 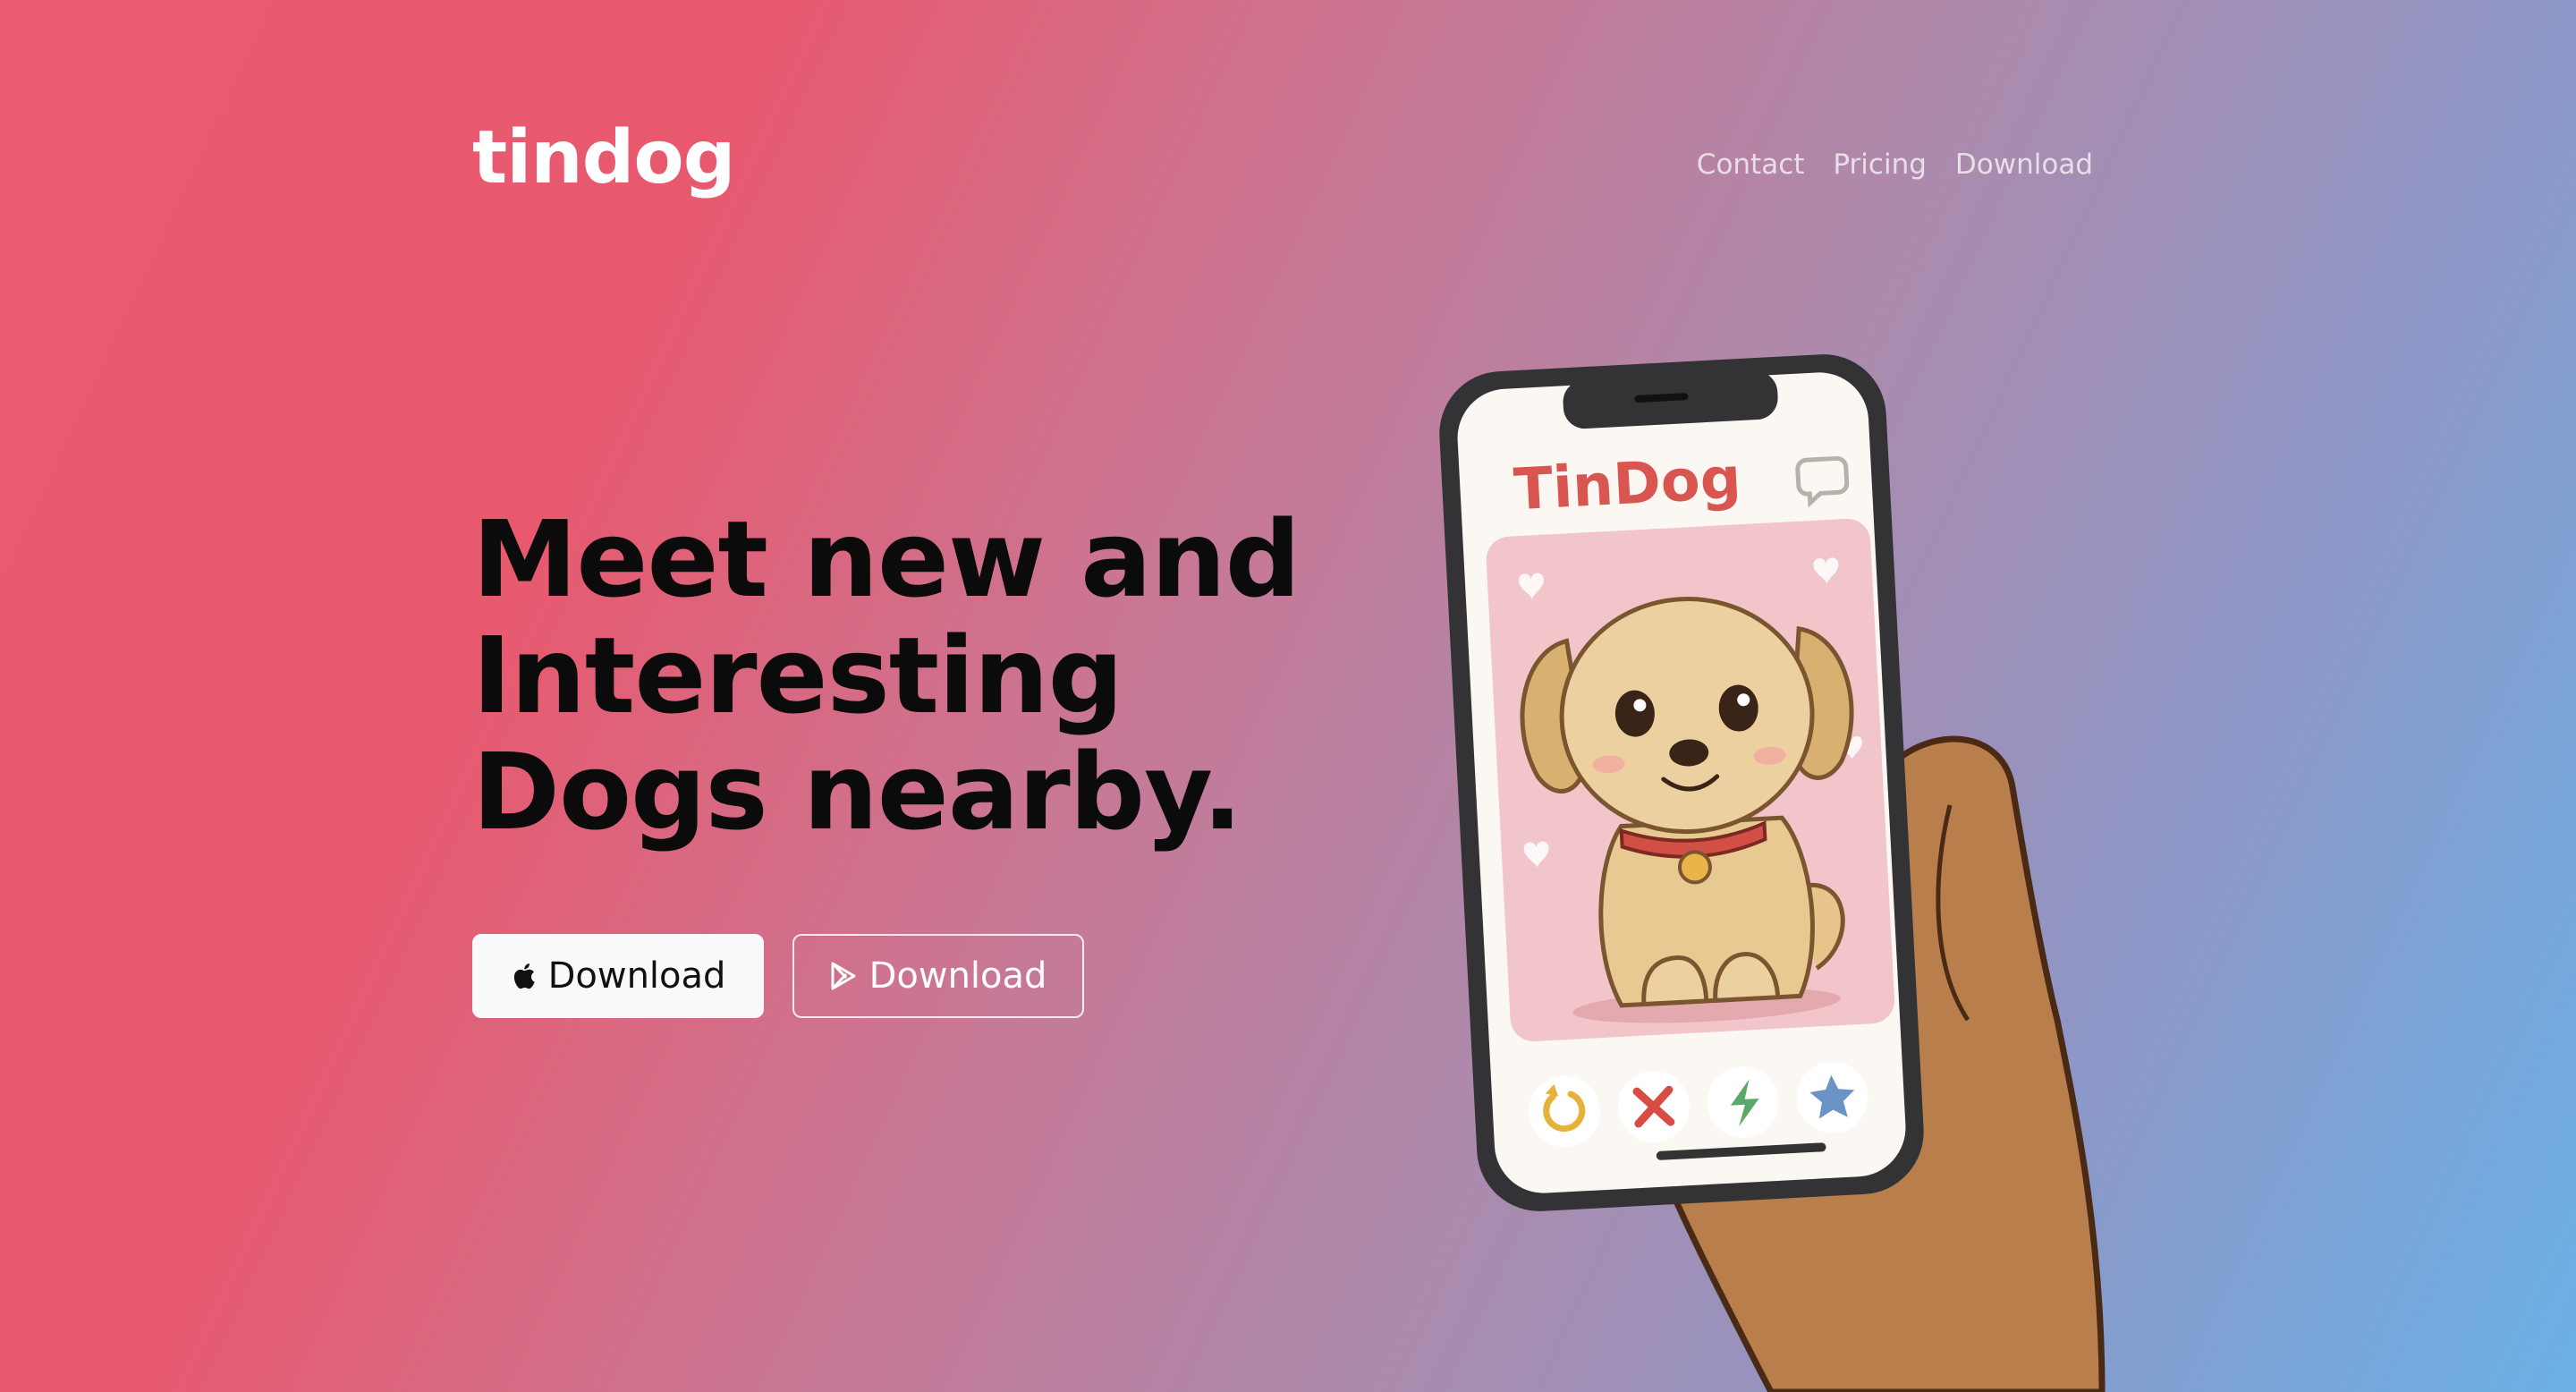 I want to click on nav-link-pricing: Pricing, so click(x=1880, y=164).